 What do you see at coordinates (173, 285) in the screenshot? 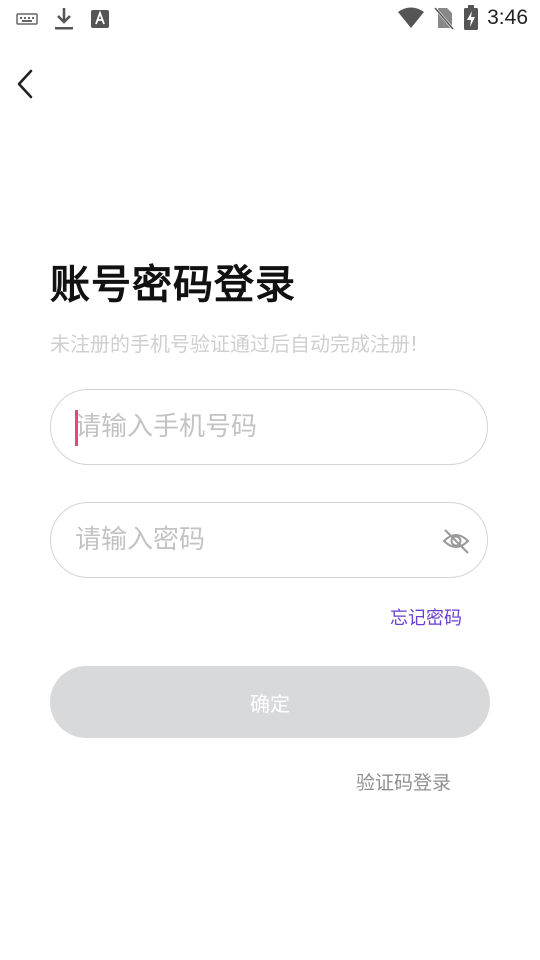
I see `page-title: 账号密码登录` at bounding box center [173, 285].